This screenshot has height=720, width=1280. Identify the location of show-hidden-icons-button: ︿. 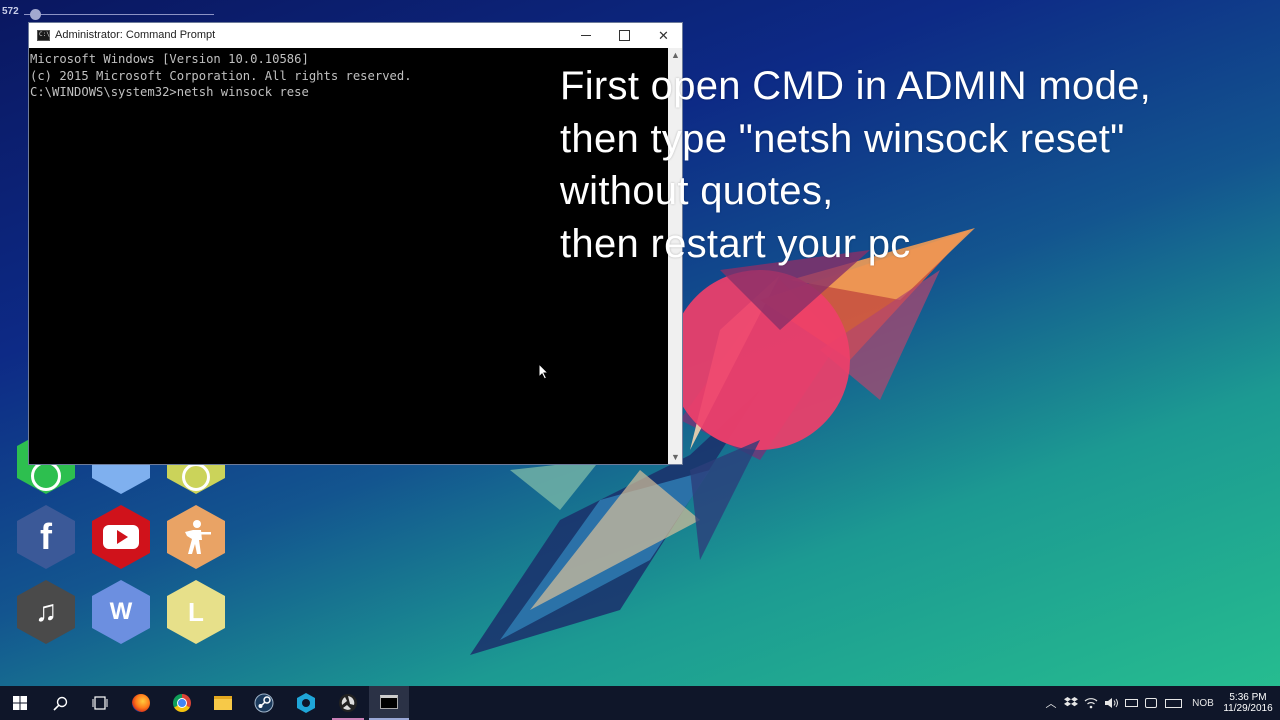
(1051, 703).